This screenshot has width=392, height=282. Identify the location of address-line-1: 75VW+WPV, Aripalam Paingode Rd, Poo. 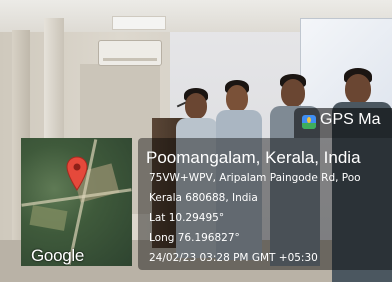
(255, 178).